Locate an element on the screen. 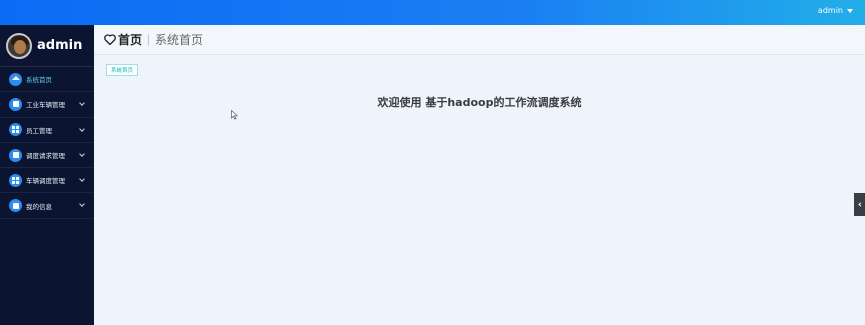 The height and width of the screenshot is (325, 865). profile-name: admin is located at coordinates (60, 45).